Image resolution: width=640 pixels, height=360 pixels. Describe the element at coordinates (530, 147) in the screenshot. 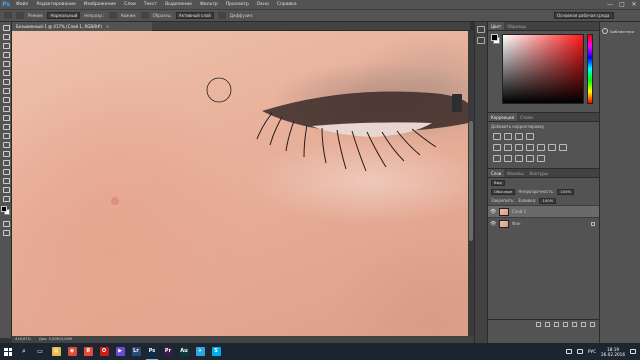

I see `black-white-icon` at that location.